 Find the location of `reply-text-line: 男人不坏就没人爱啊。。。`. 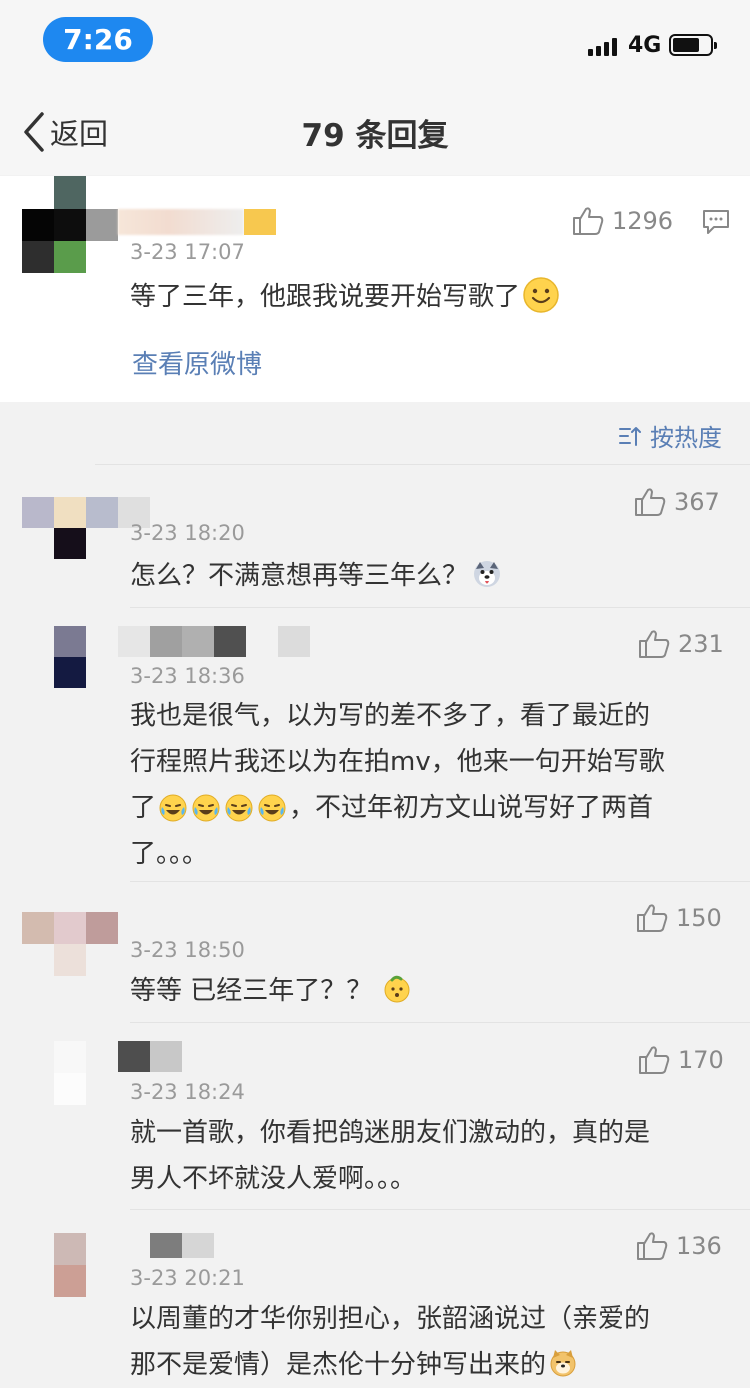

reply-text-line: 男人不坏就没人爱啊。。。 is located at coordinates (273, 1179).